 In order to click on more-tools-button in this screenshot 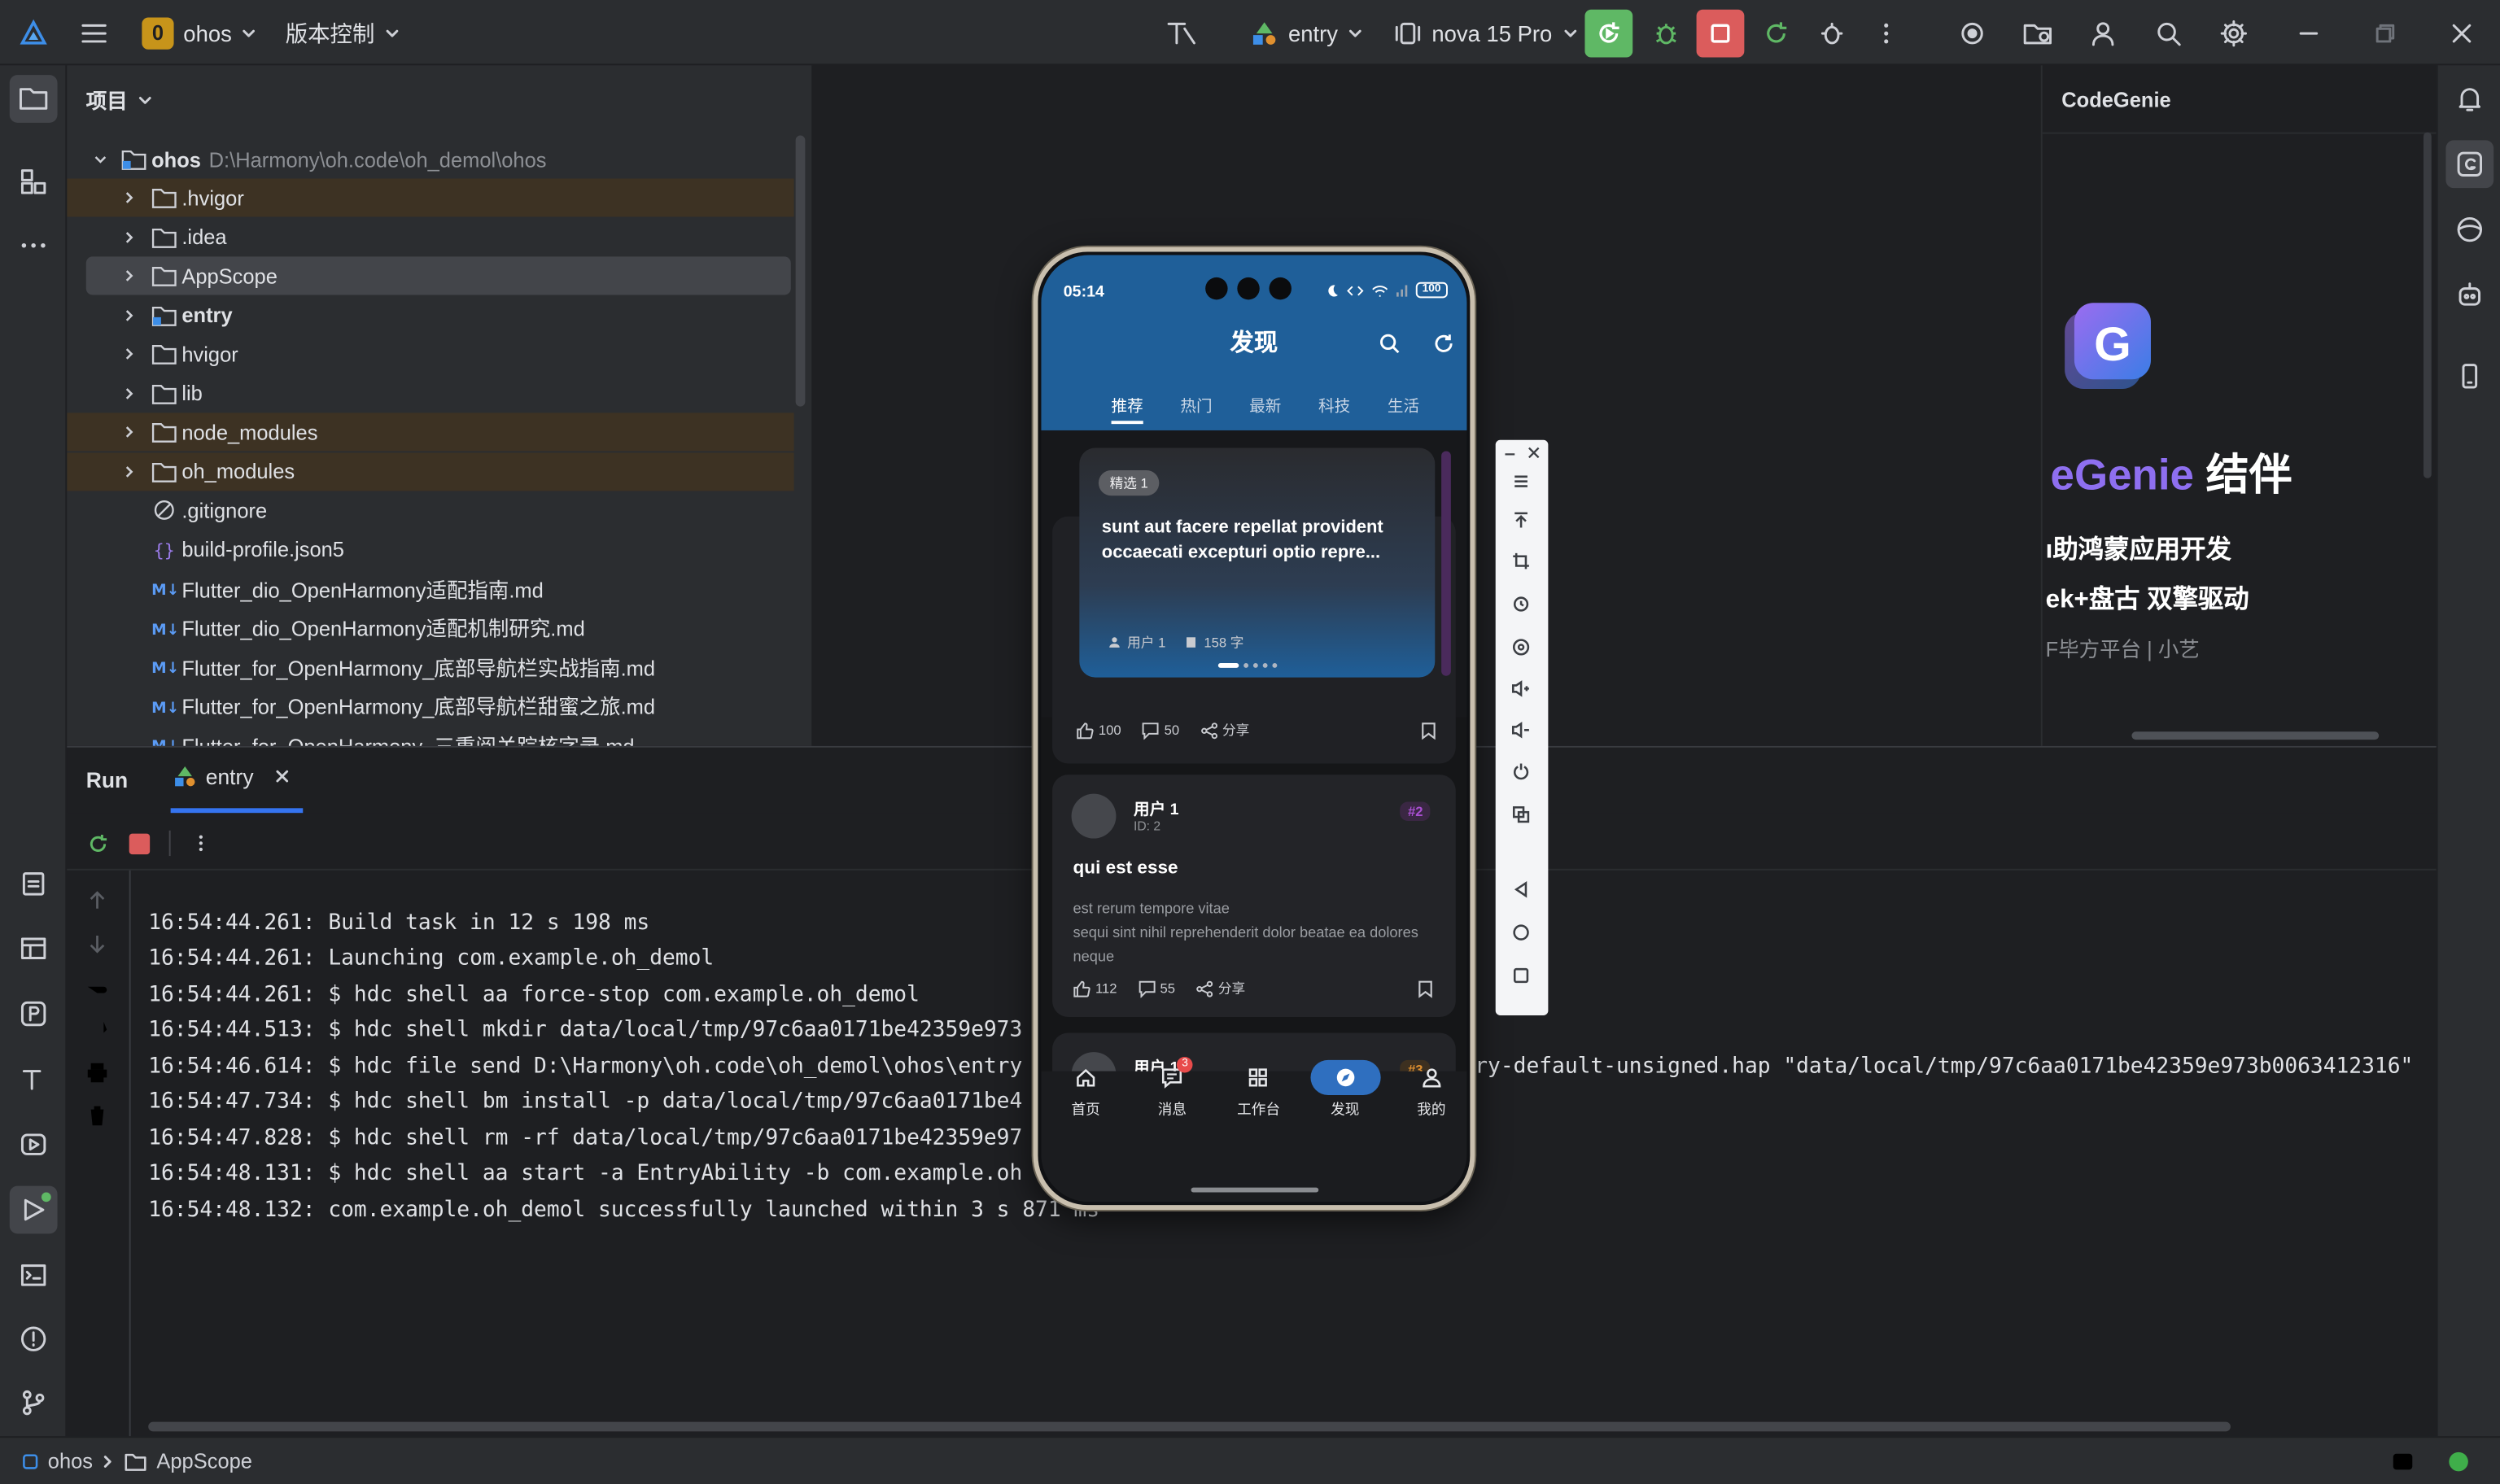, I will do `click(34, 245)`.